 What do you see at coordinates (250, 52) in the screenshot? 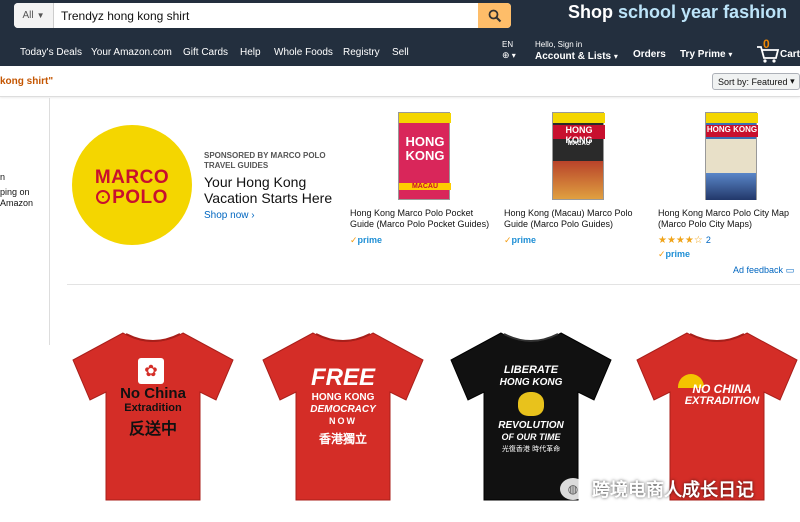
I see `nav-link-help: Help` at bounding box center [250, 52].